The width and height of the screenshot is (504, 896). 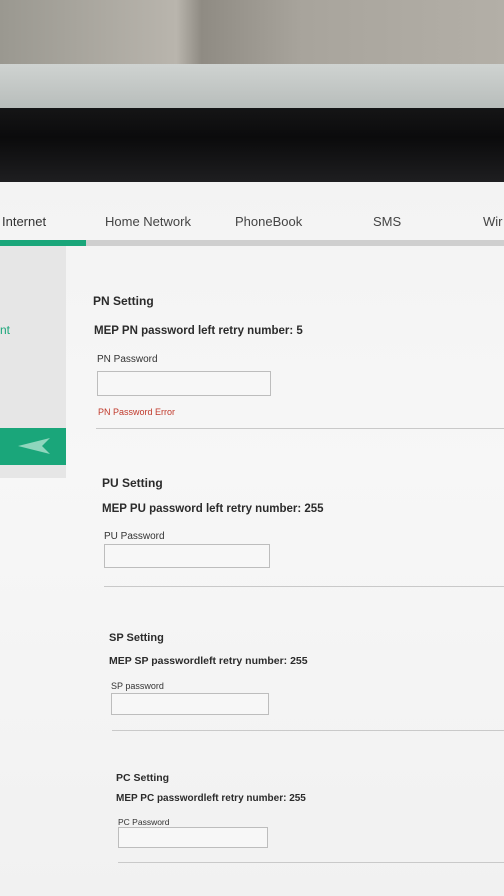 What do you see at coordinates (136, 638) in the screenshot?
I see `sp-setting-title: SP Setting` at bounding box center [136, 638].